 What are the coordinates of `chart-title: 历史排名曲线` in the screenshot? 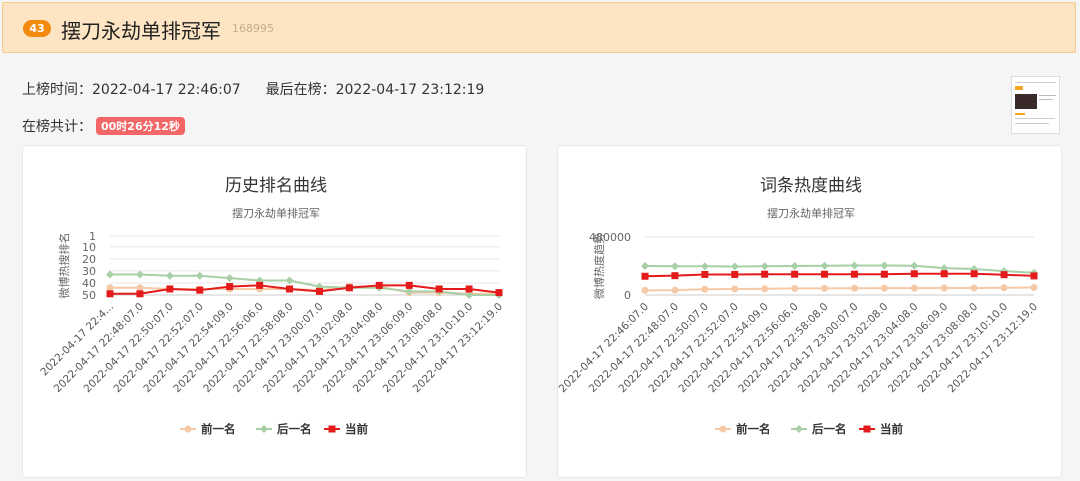 It's located at (276, 186).